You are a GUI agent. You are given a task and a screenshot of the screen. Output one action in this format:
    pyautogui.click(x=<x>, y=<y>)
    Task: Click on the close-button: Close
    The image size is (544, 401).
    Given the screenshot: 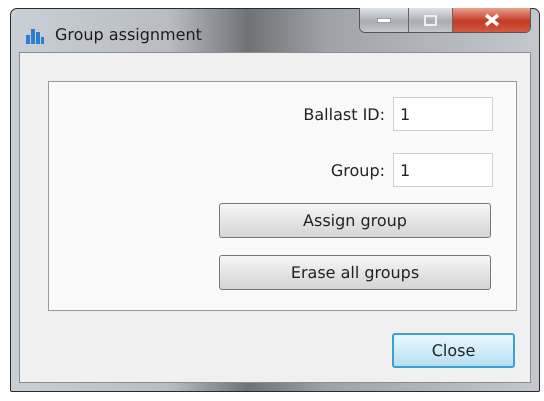 What is the action you would take?
    pyautogui.click(x=453, y=350)
    